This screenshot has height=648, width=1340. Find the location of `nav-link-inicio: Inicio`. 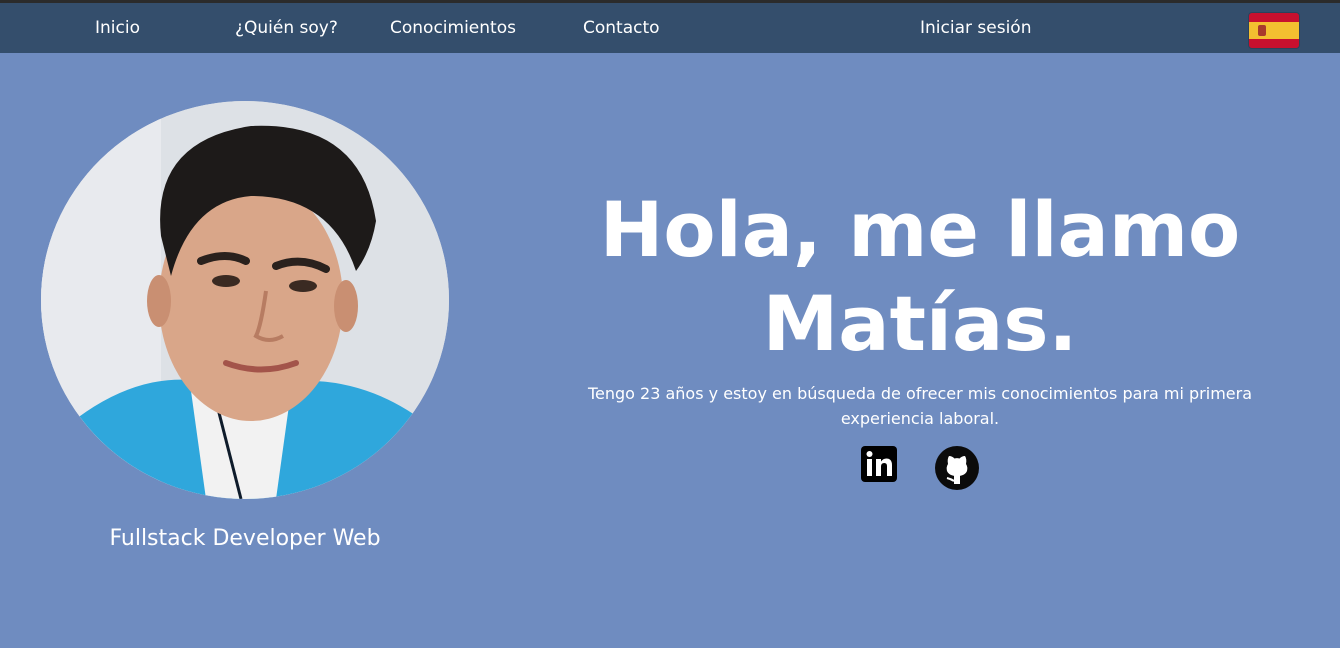

nav-link-inicio: Inicio is located at coordinates (117, 28).